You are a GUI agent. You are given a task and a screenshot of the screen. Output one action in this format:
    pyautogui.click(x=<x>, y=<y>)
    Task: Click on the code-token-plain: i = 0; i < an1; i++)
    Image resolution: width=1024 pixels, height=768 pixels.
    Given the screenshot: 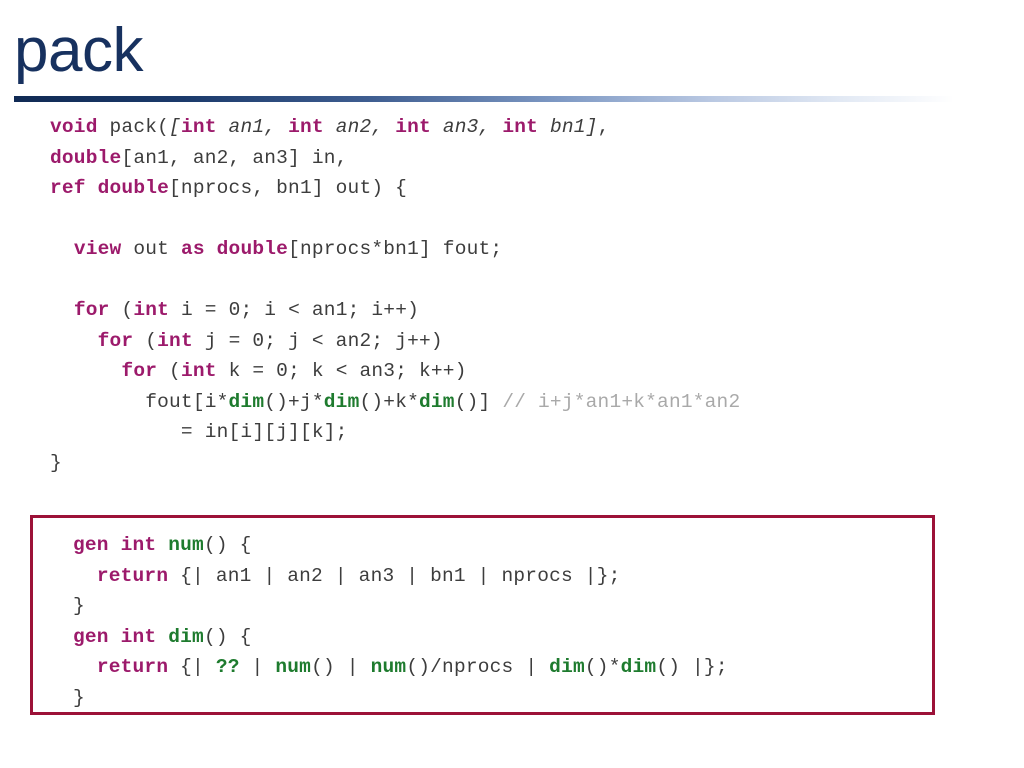 What is the action you would take?
    pyautogui.click(x=294, y=310)
    